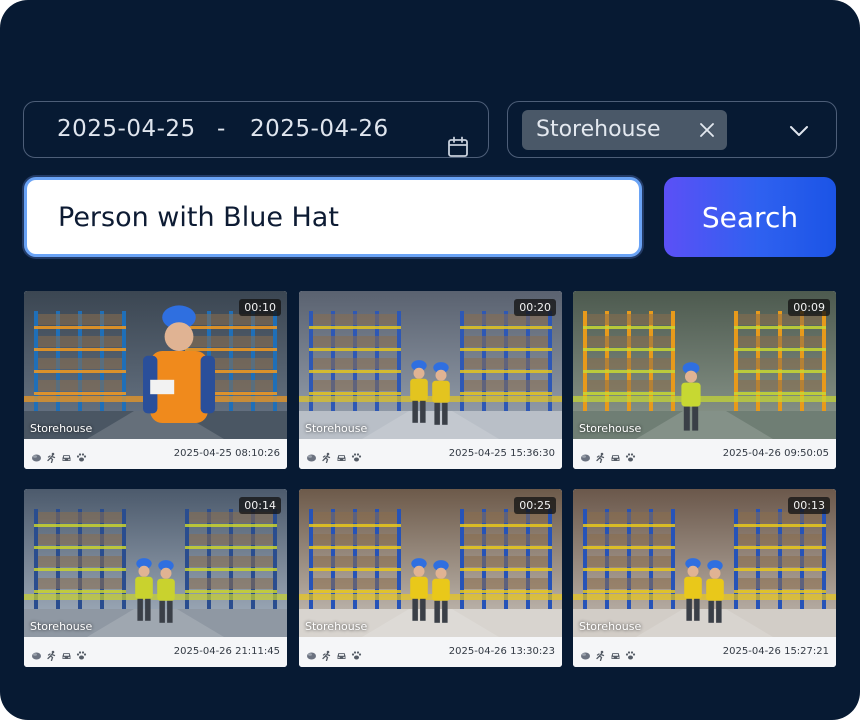 Image resolution: width=860 pixels, height=720 pixels. I want to click on video-thumbnail: 00:25 Storehouse, so click(430, 563).